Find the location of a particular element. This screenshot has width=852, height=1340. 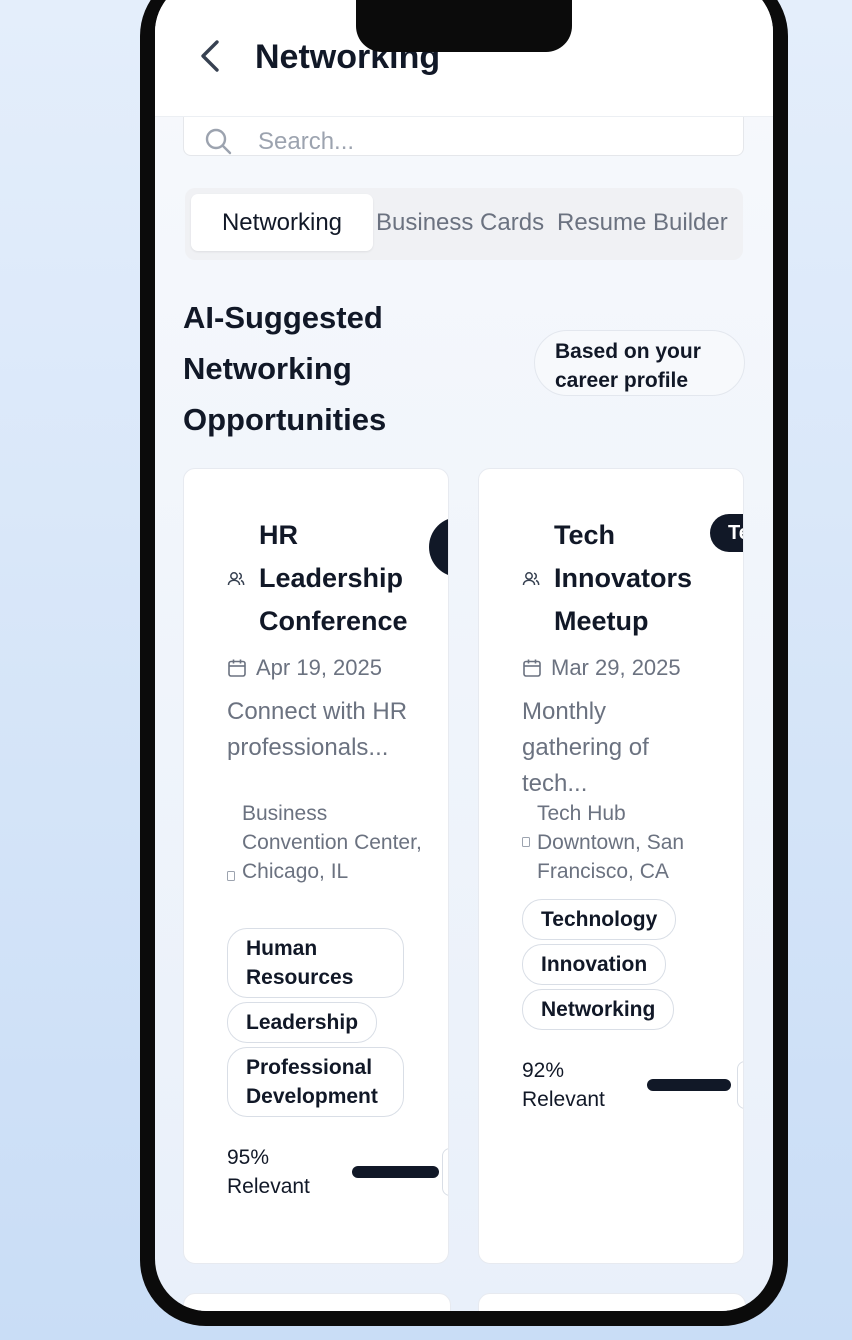

tab-bar: Networking Business Cards Resume Builder is located at coordinates (464, 224).